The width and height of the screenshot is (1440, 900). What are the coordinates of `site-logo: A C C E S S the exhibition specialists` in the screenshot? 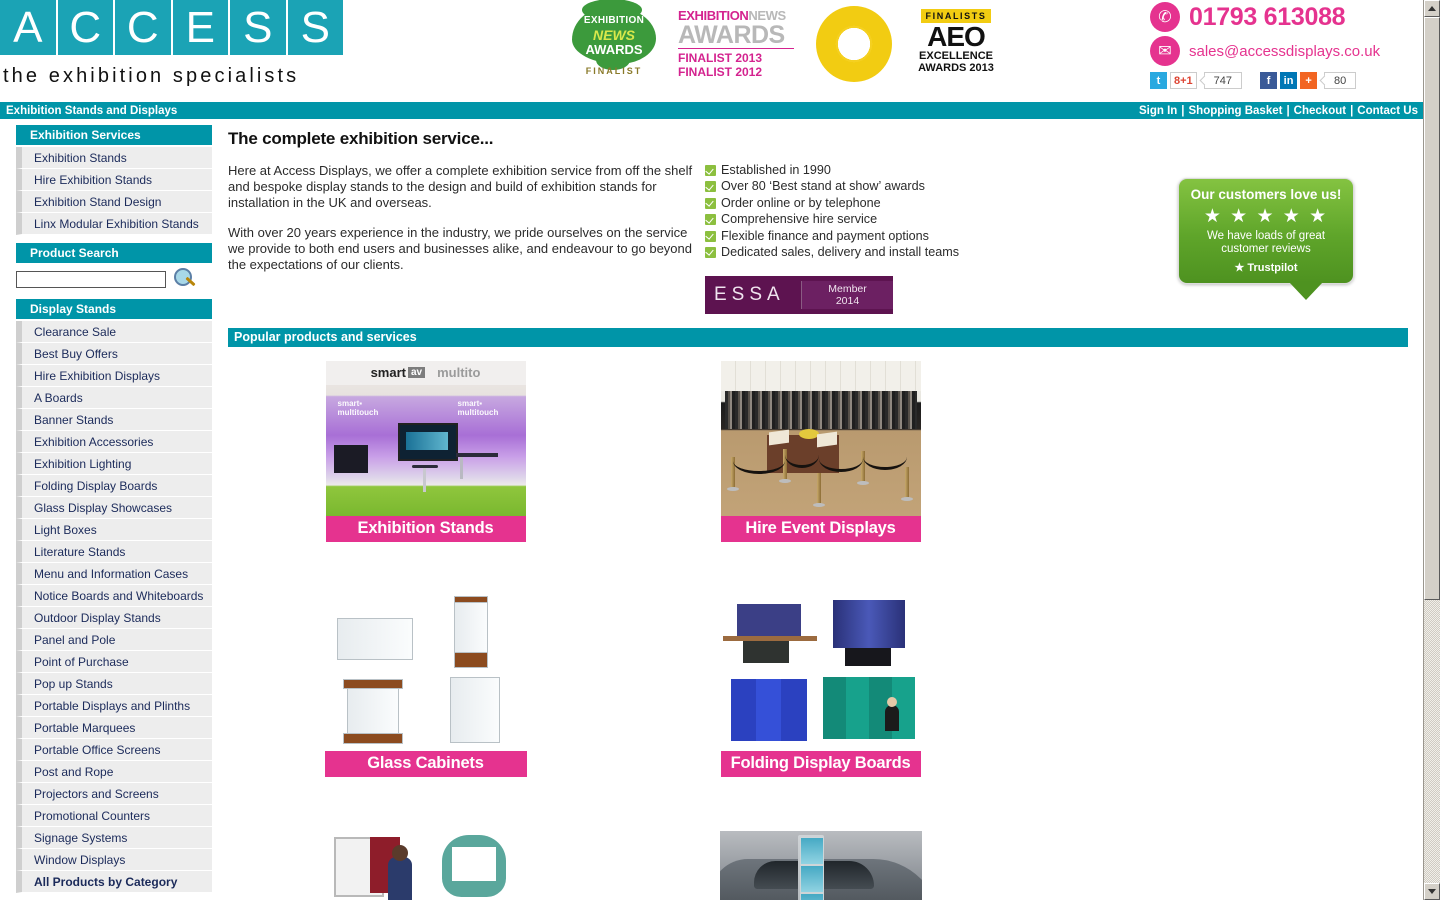 It's located at (172, 44).